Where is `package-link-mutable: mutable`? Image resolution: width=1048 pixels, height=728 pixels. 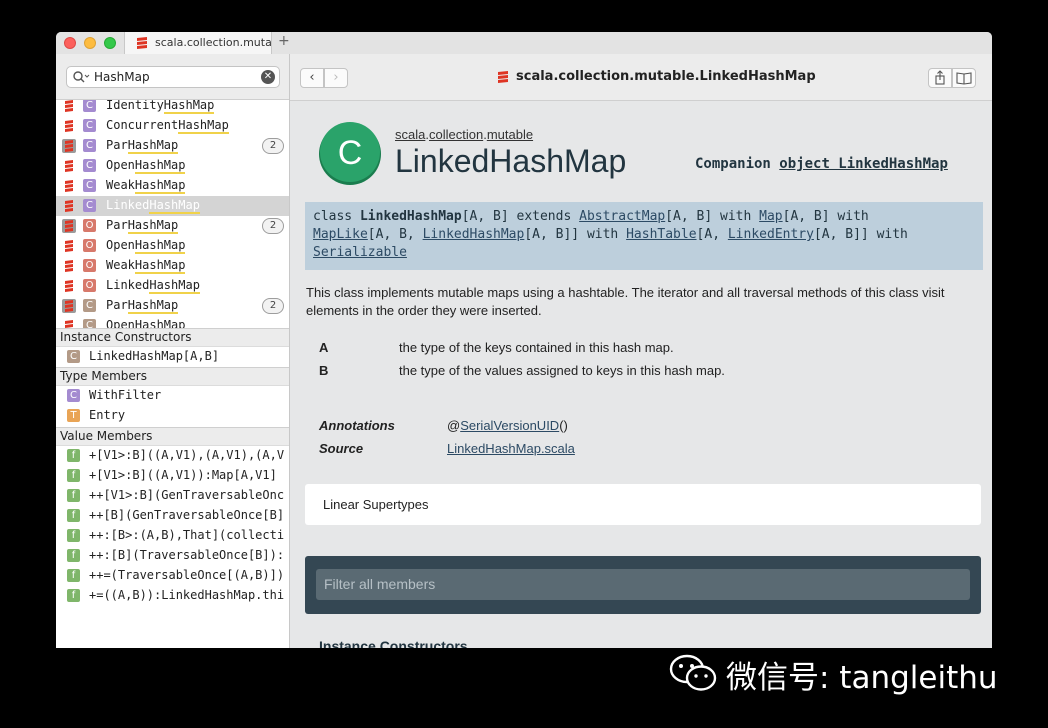
package-link-mutable: mutable is located at coordinates (510, 134).